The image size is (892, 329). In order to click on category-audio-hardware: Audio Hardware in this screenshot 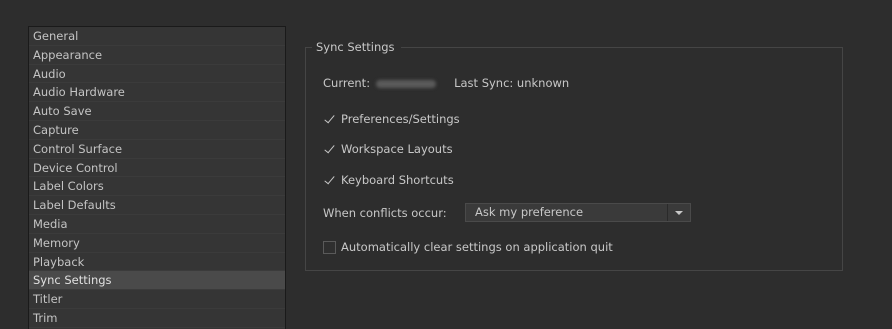, I will do `click(157, 93)`.